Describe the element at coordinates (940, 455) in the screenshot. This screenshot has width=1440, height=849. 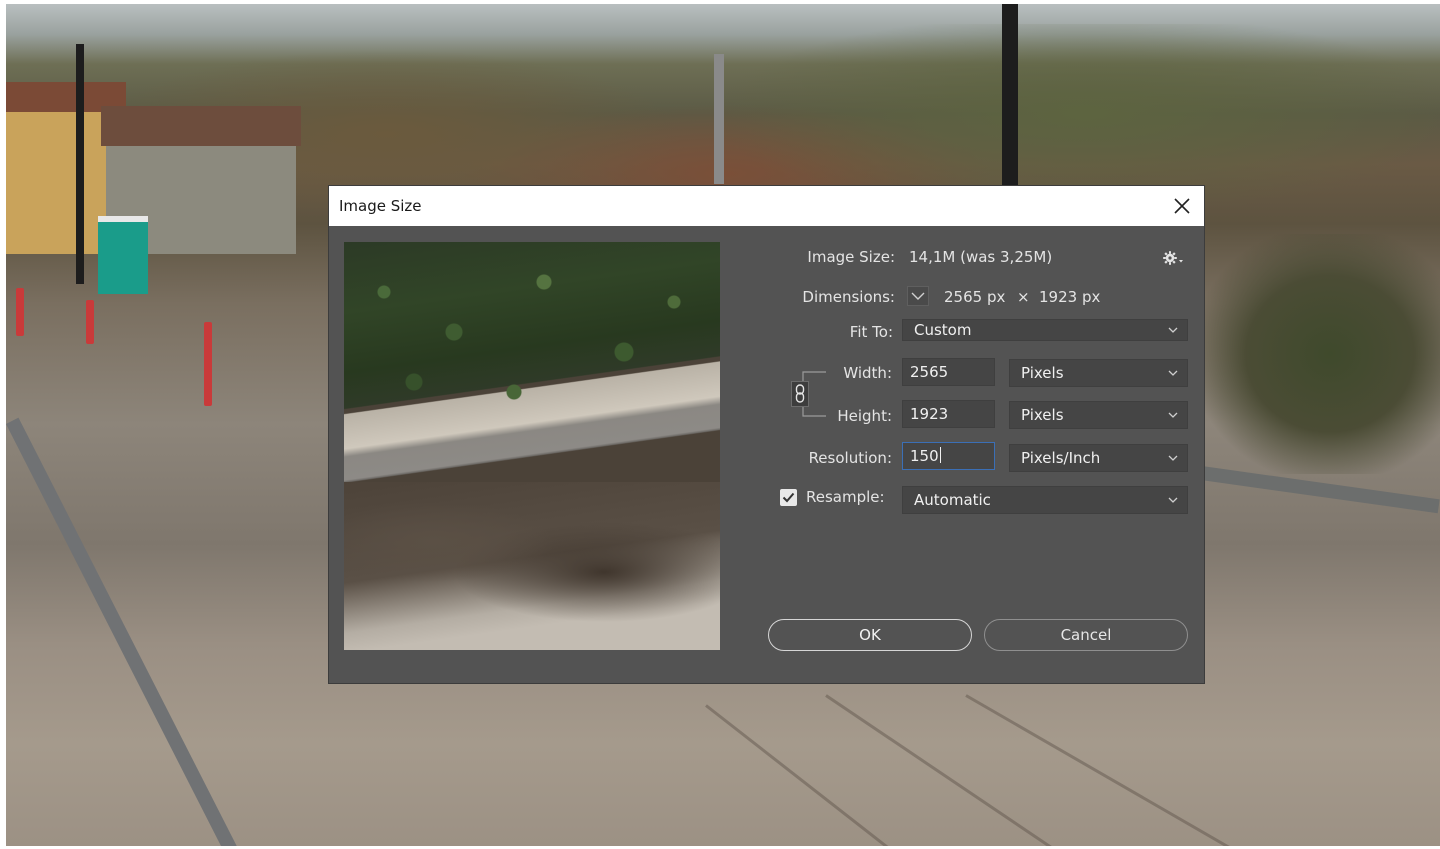
I see `text-caret` at that location.